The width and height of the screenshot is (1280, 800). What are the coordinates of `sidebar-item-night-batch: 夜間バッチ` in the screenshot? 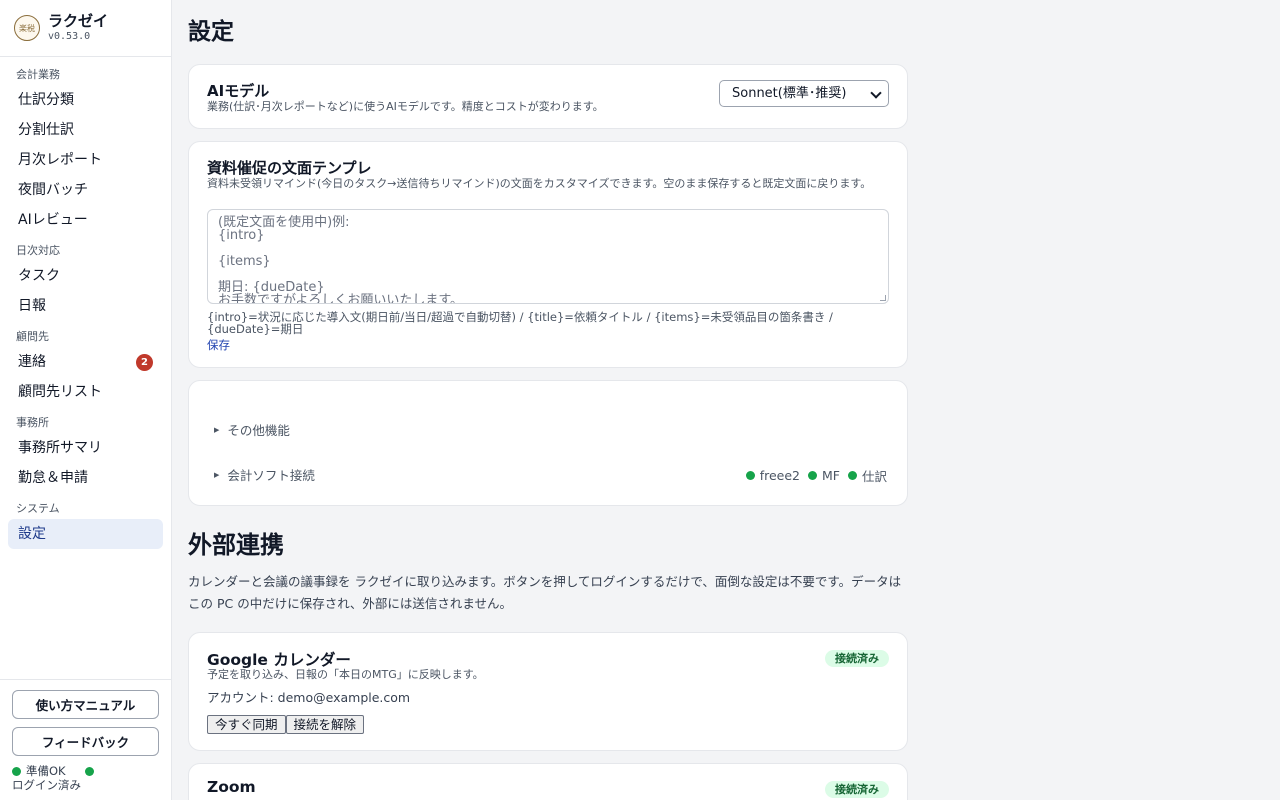 It's located at (85, 190).